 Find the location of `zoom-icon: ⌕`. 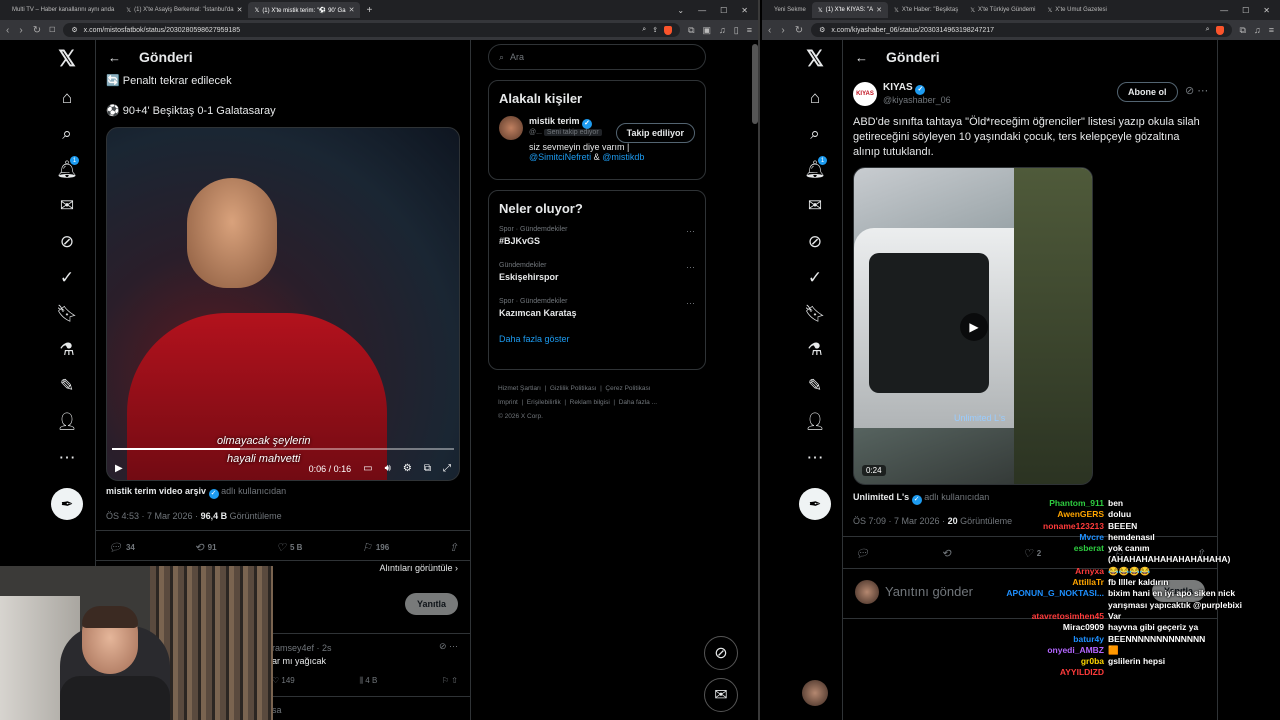

zoom-icon: ⌕ is located at coordinates (1208, 30).